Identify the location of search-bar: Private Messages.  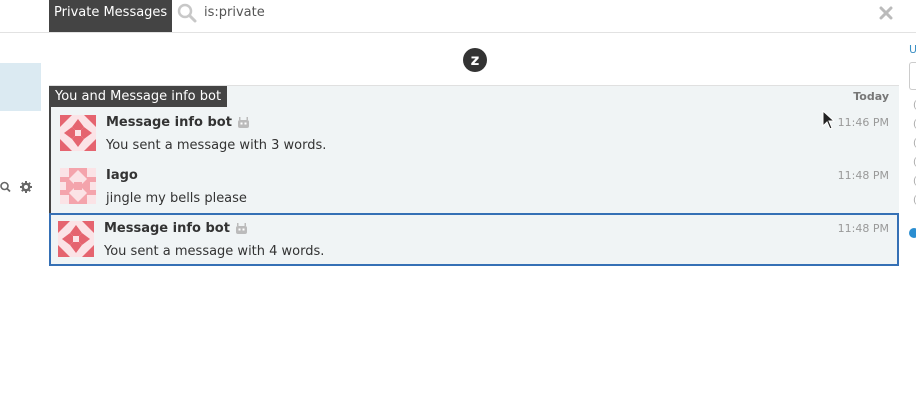
(458, 16).